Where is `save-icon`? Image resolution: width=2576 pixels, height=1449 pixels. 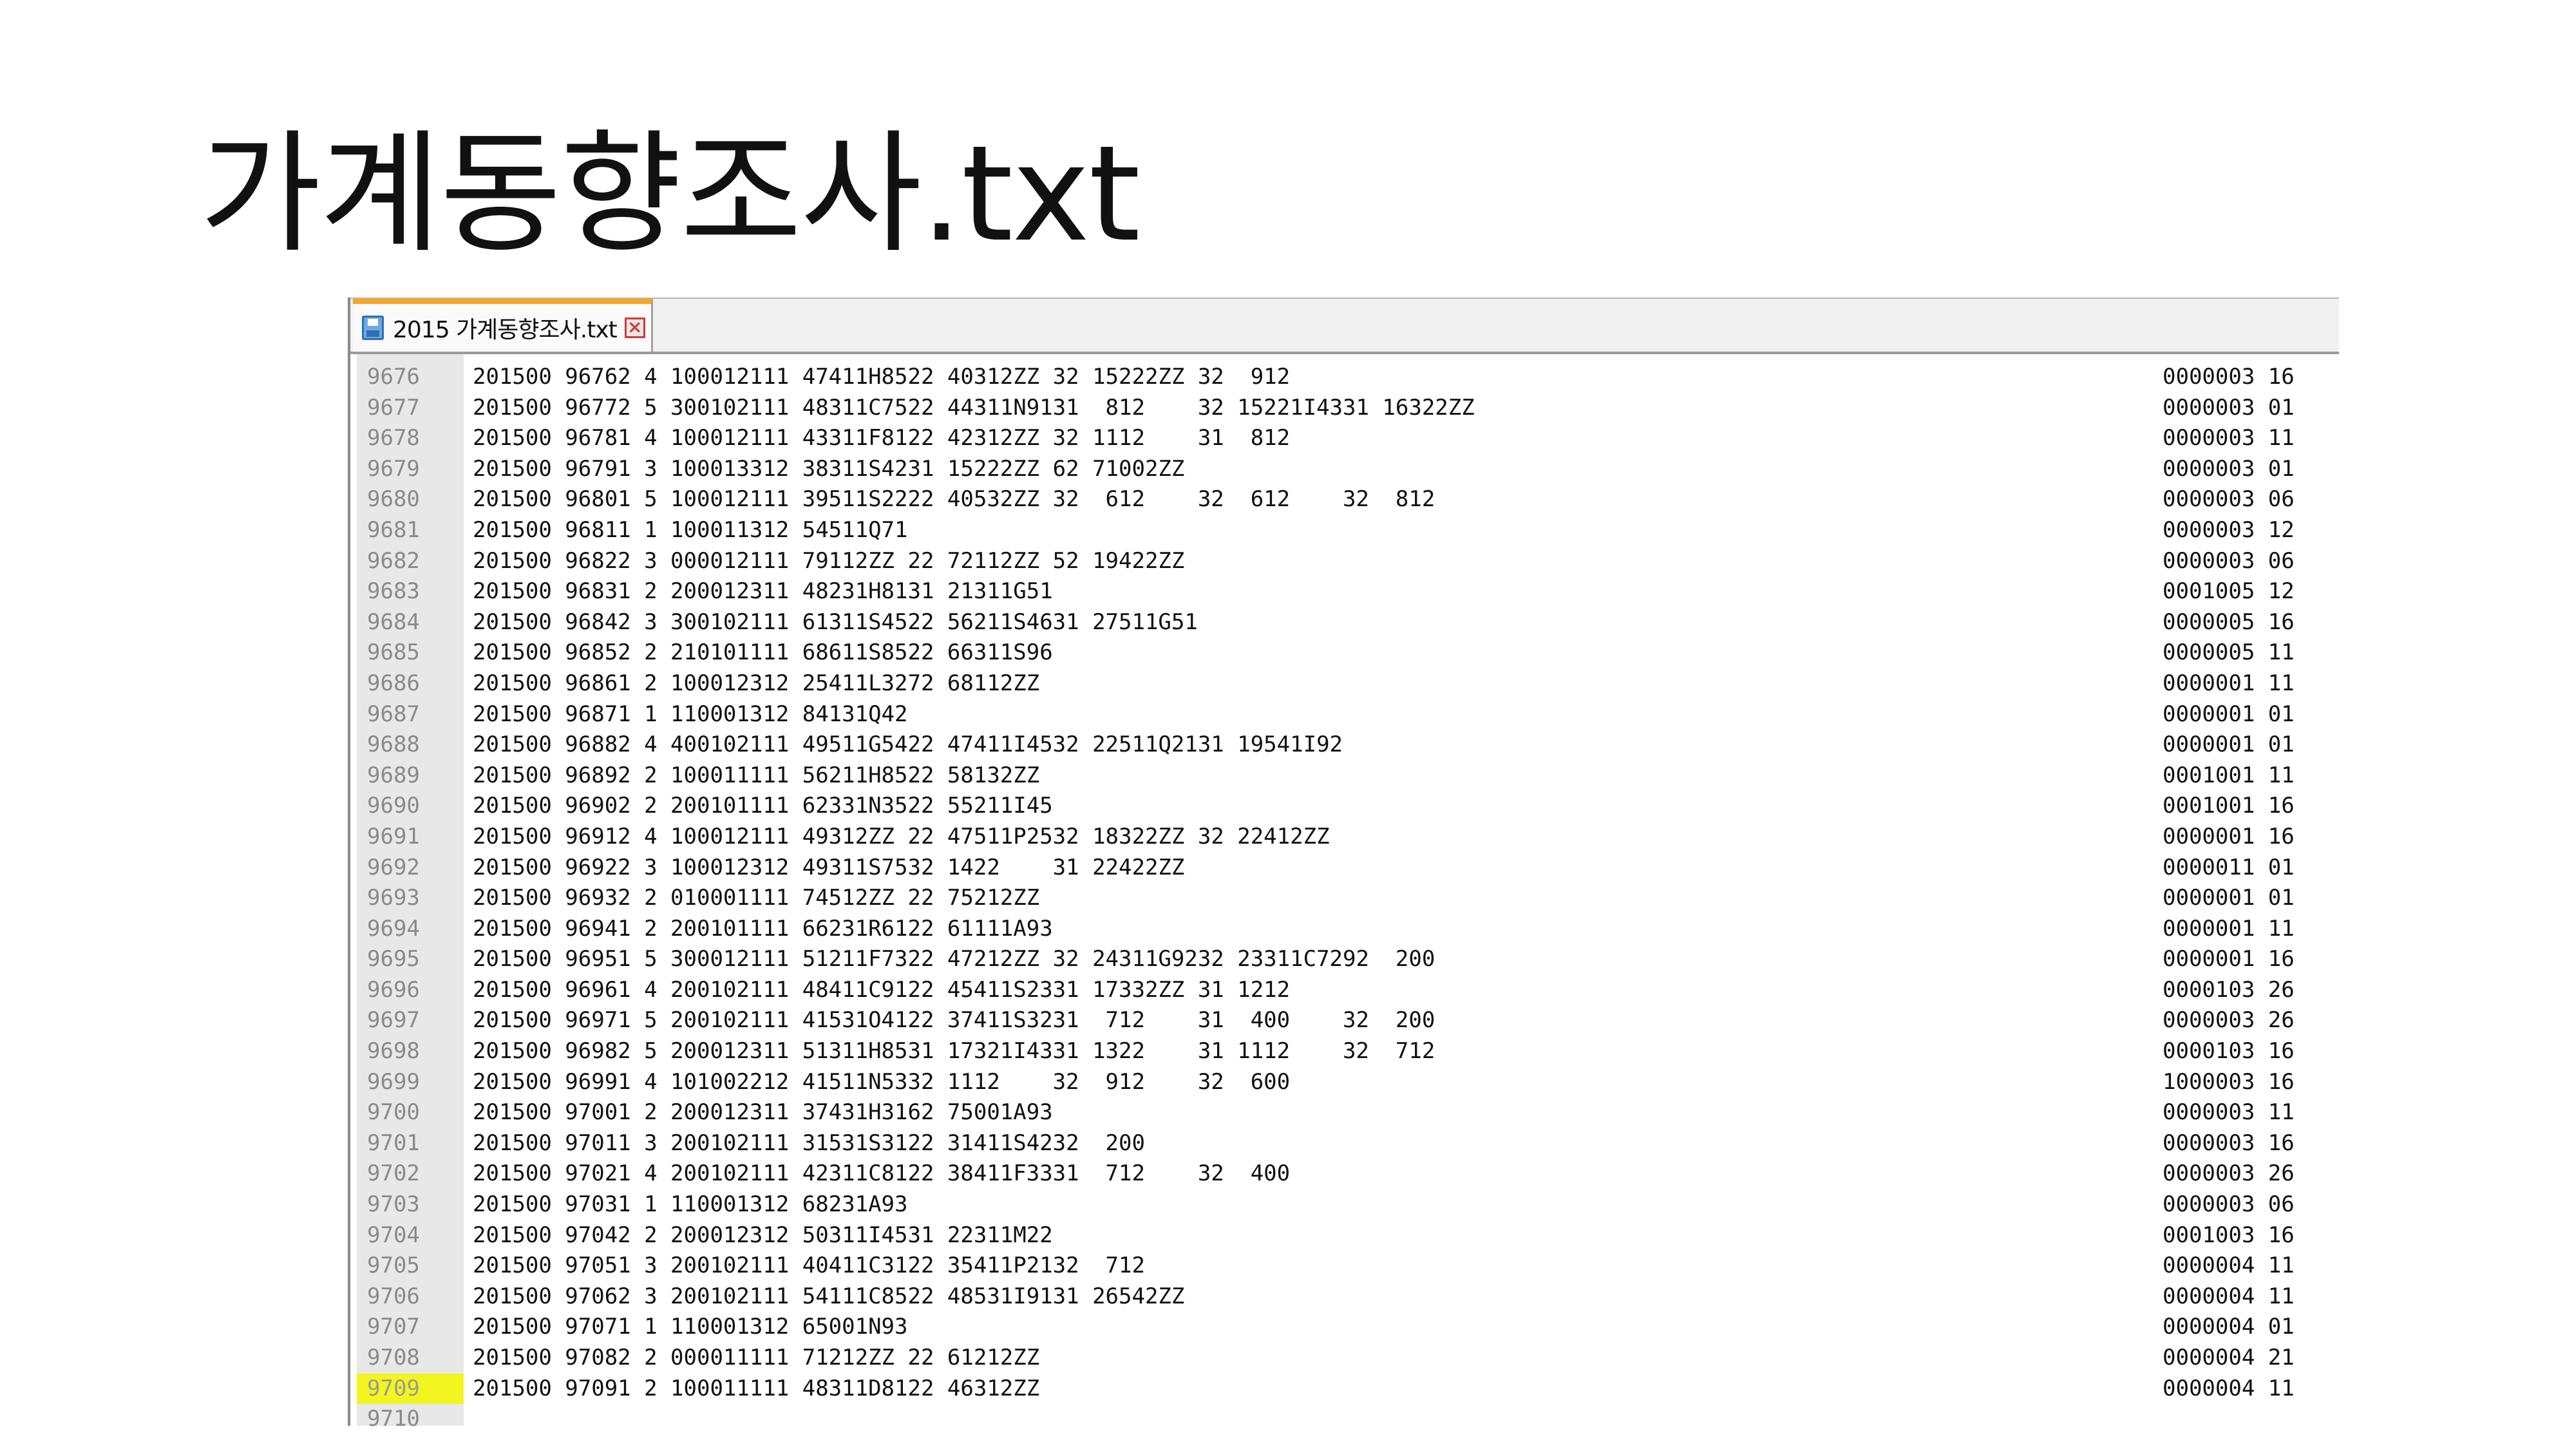
save-icon is located at coordinates (373, 328).